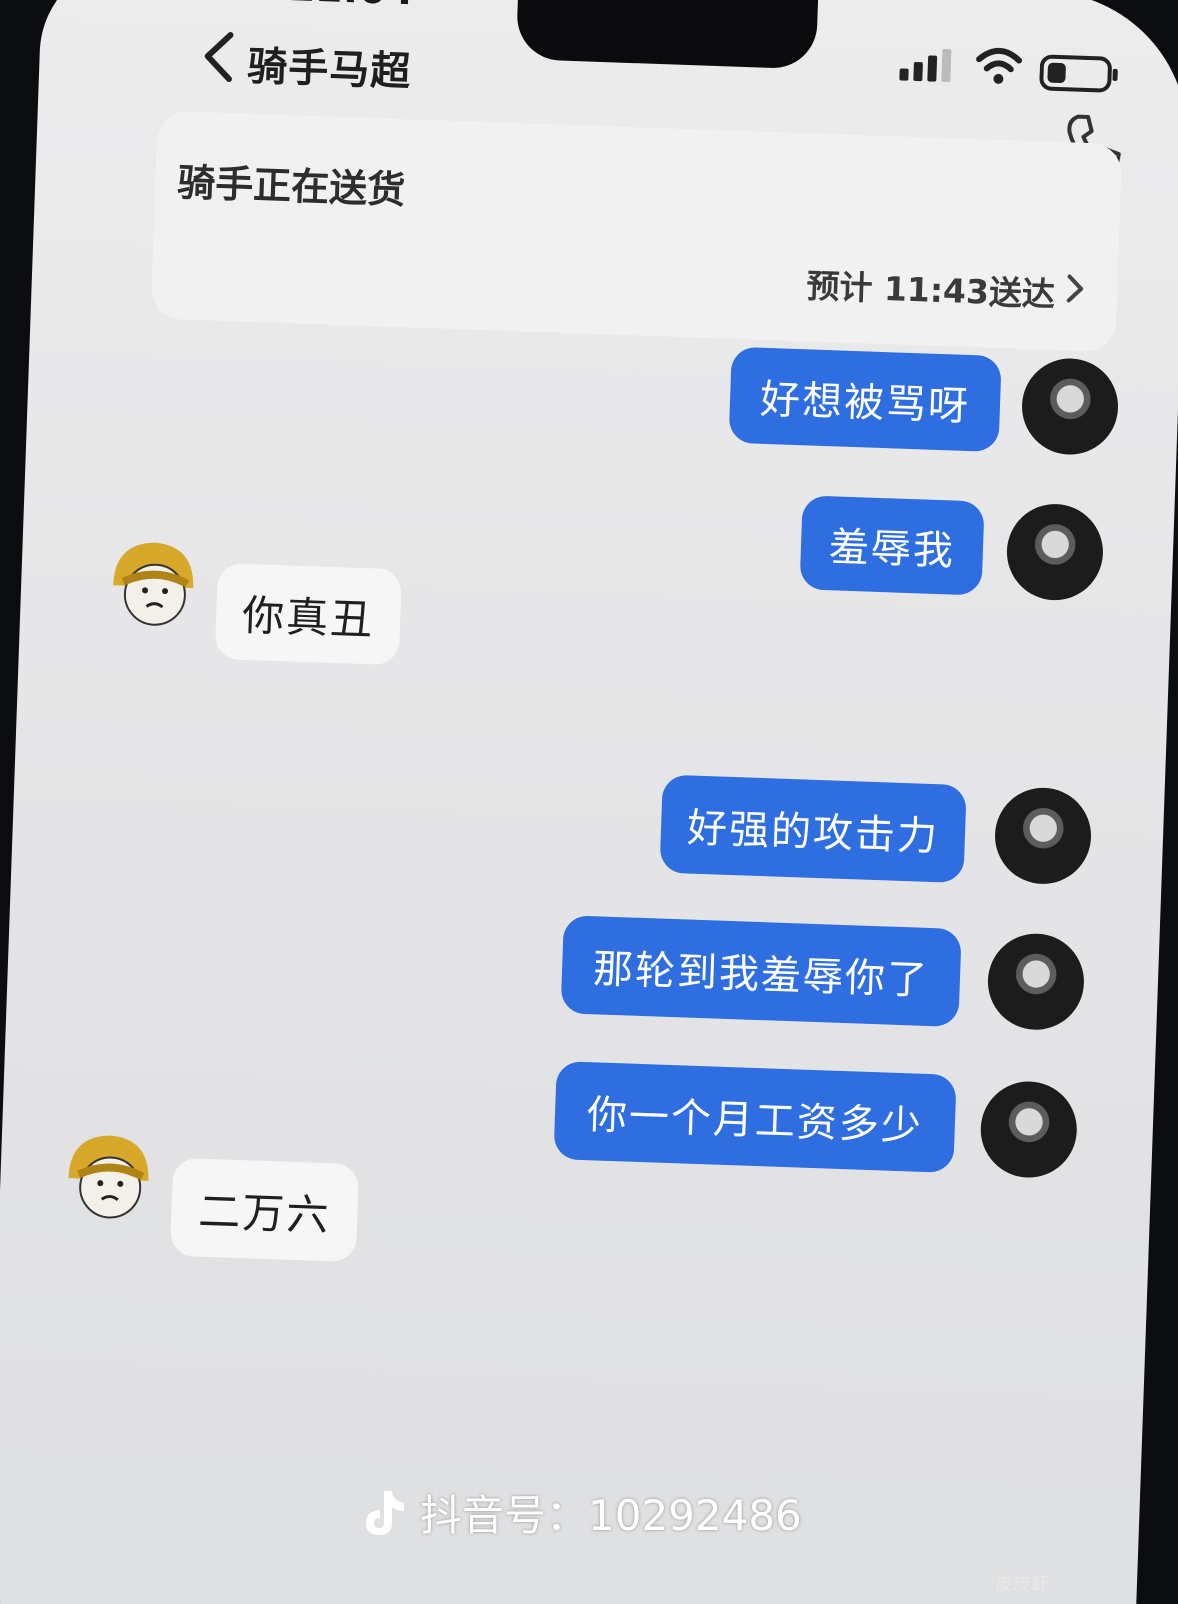 The width and height of the screenshot is (1178, 1604). Describe the element at coordinates (999, 65) in the screenshot. I see `wifi-icon` at that location.